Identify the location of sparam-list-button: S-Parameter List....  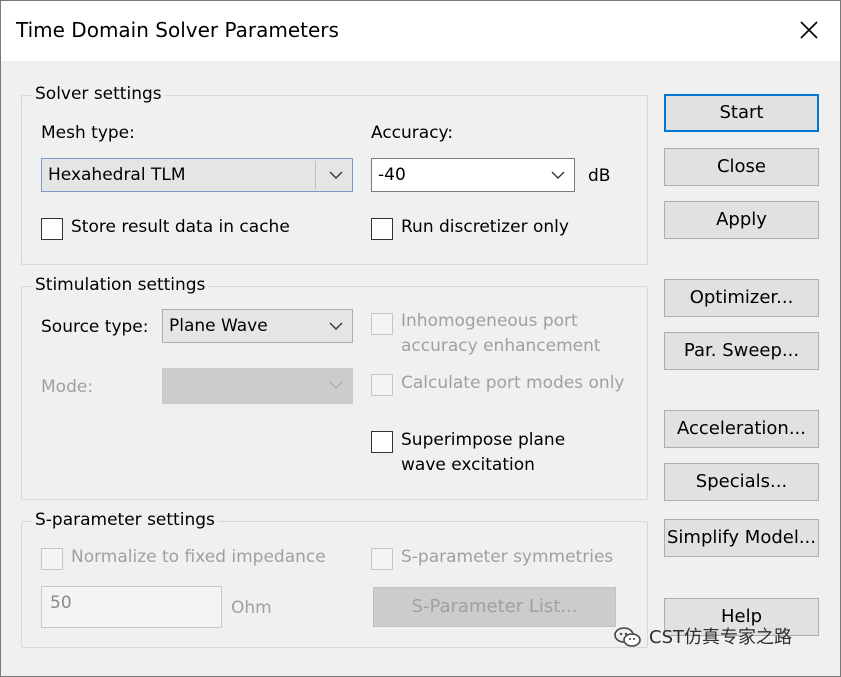
(494, 607).